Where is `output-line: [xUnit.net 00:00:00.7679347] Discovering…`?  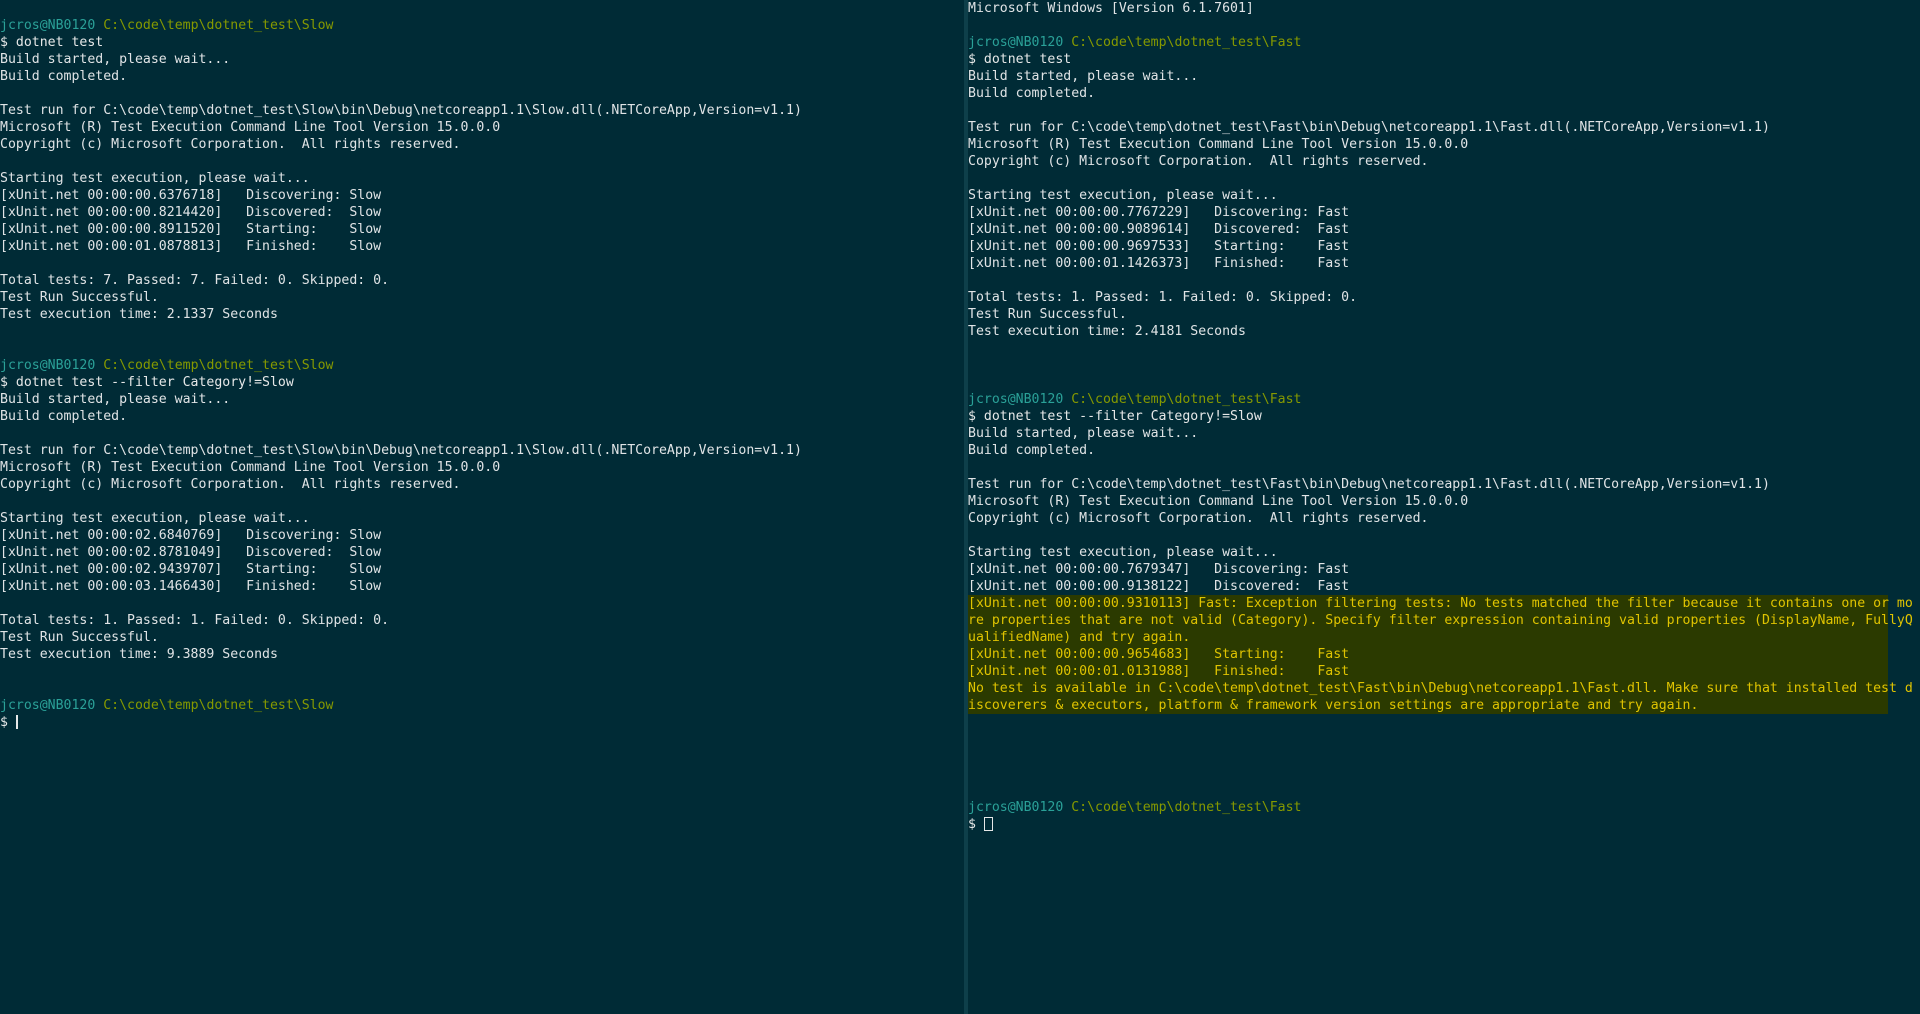 output-line: [xUnit.net 00:00:00.7679347] Discovering… is located at coordinates (1159, 569).